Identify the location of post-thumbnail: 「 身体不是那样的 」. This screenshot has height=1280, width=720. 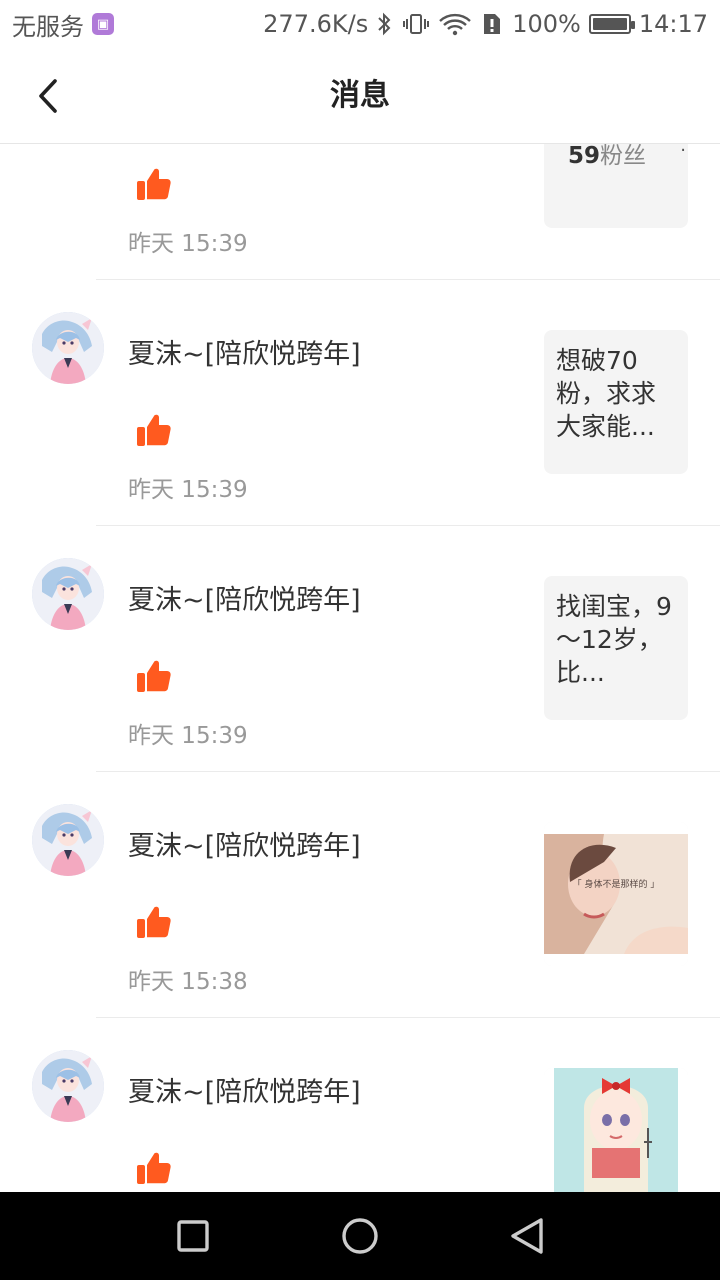
(616, 894).